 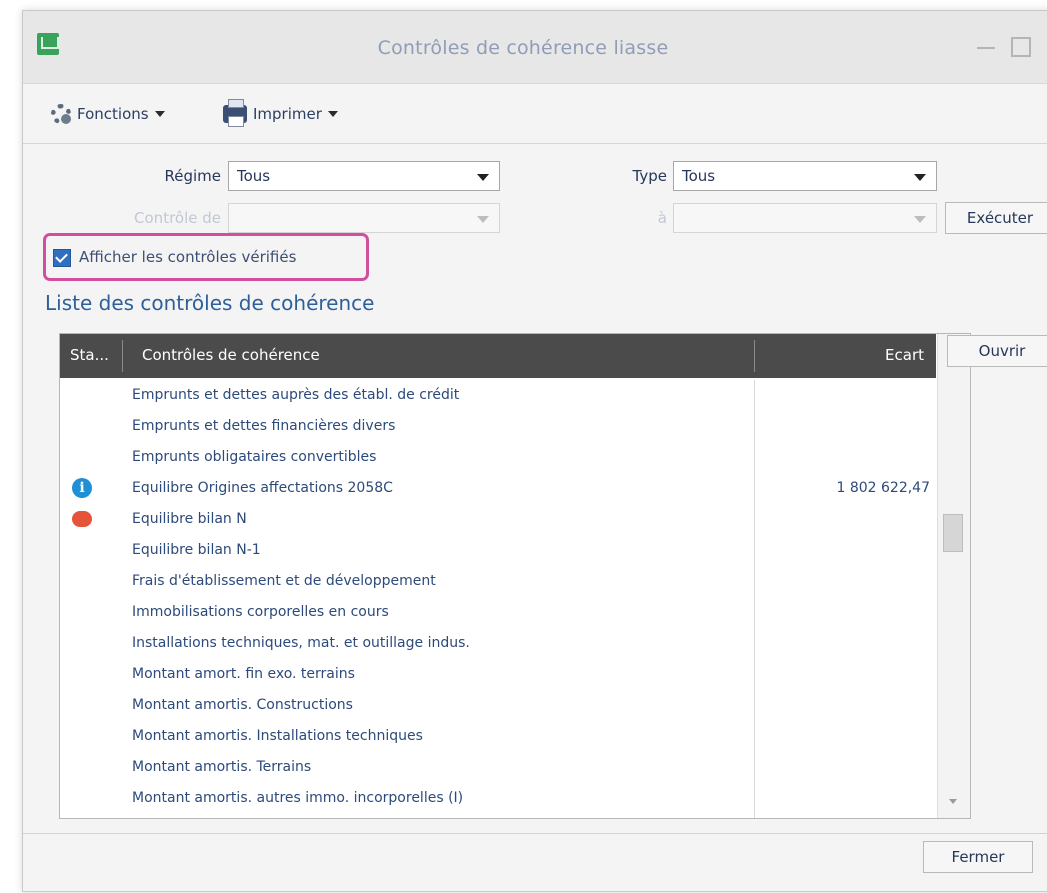 I want to click on column-header-name: Contrôles de cohérence, so click(x=231, y=355).